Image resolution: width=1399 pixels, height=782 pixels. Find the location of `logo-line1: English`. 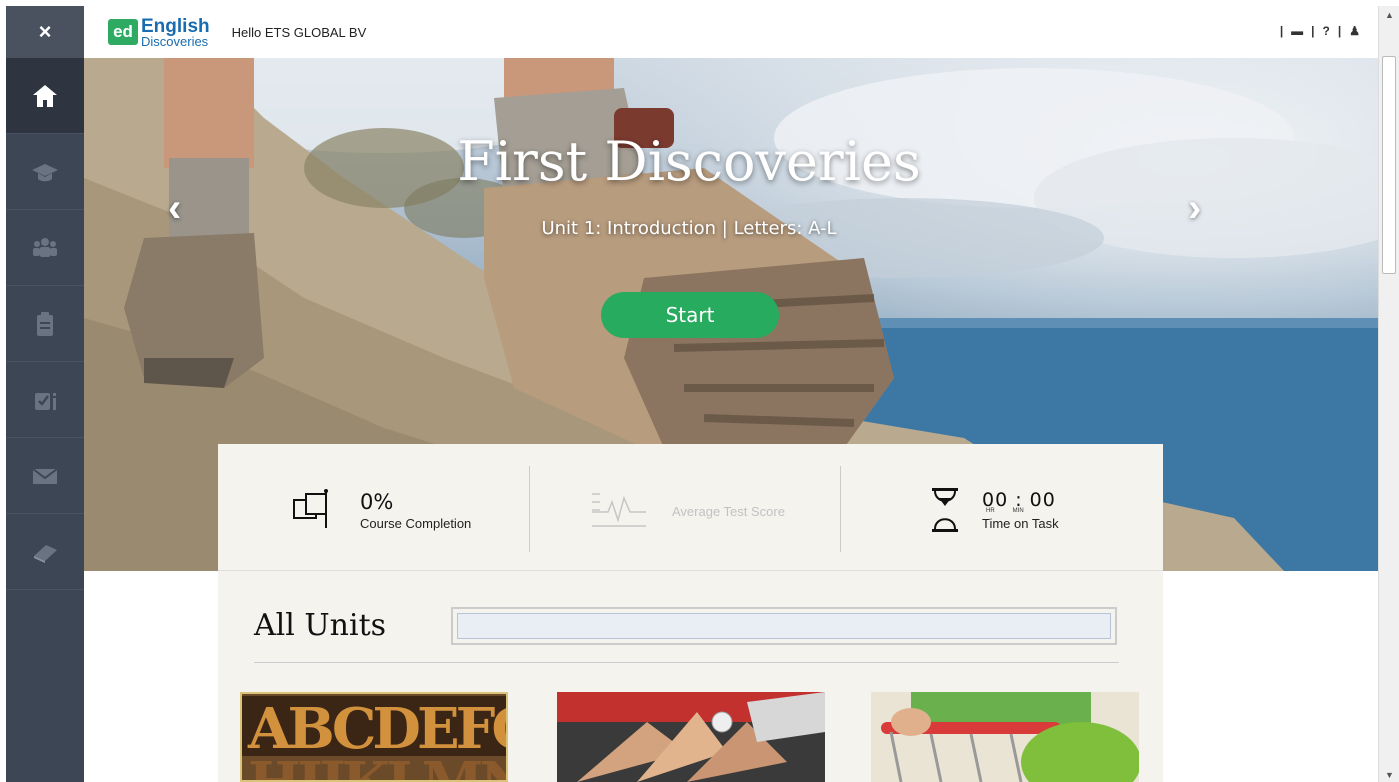

logo-line1: English is located at coordinates (175, 26).